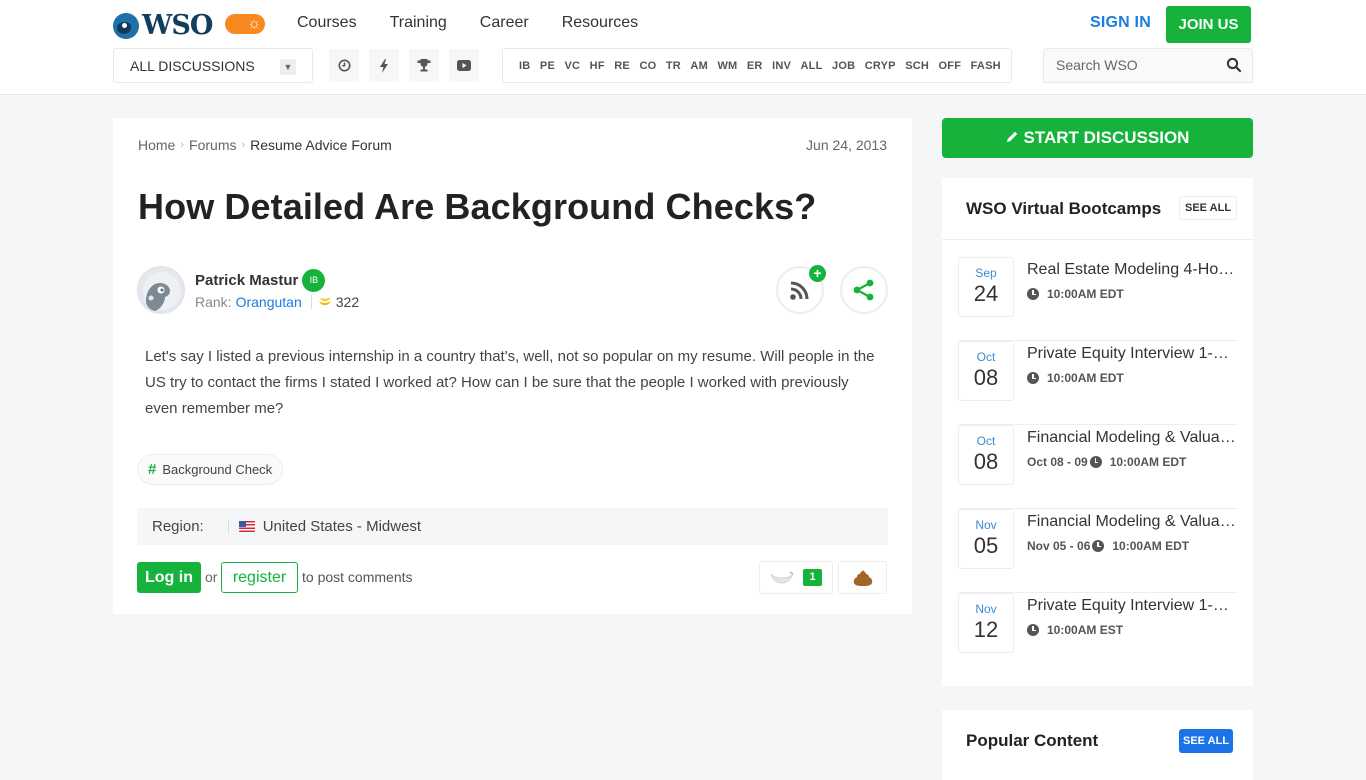 The image size is (1366, 780). Describe the element at coordinates (347, 302) in the screenshot. I see `banana-count: 322` at that location.